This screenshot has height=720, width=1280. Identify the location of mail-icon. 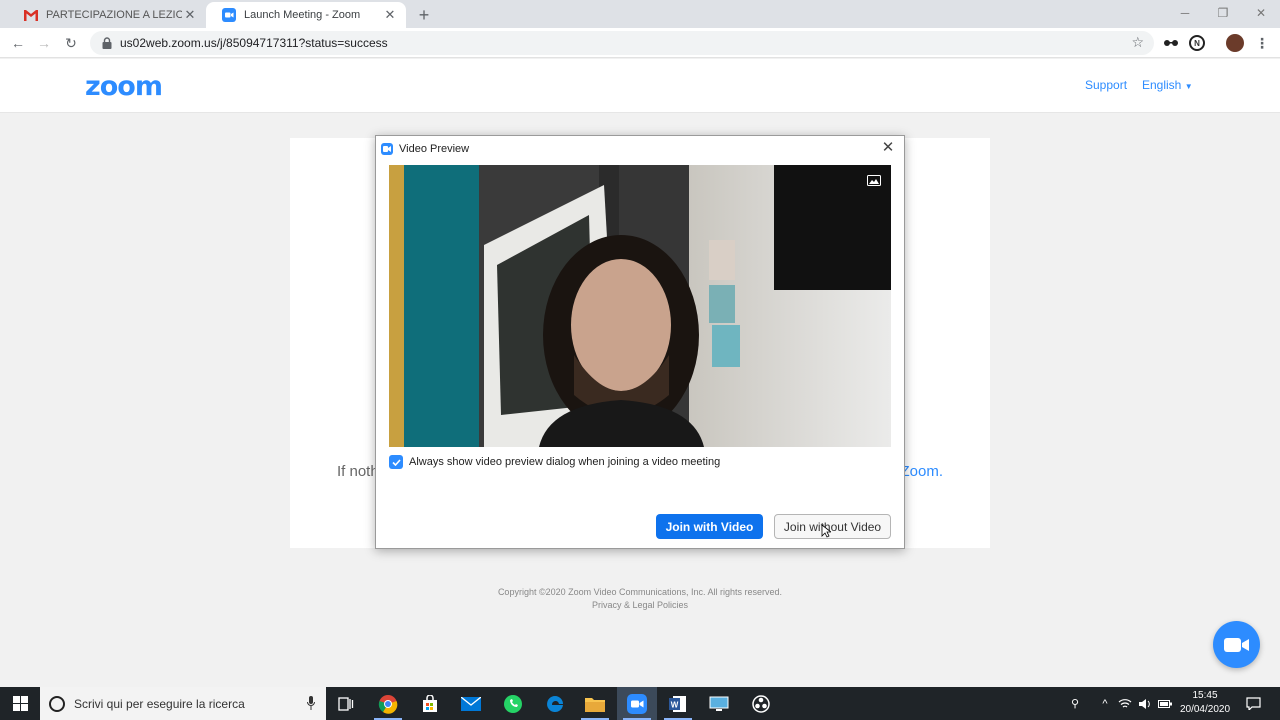
(471, 703).